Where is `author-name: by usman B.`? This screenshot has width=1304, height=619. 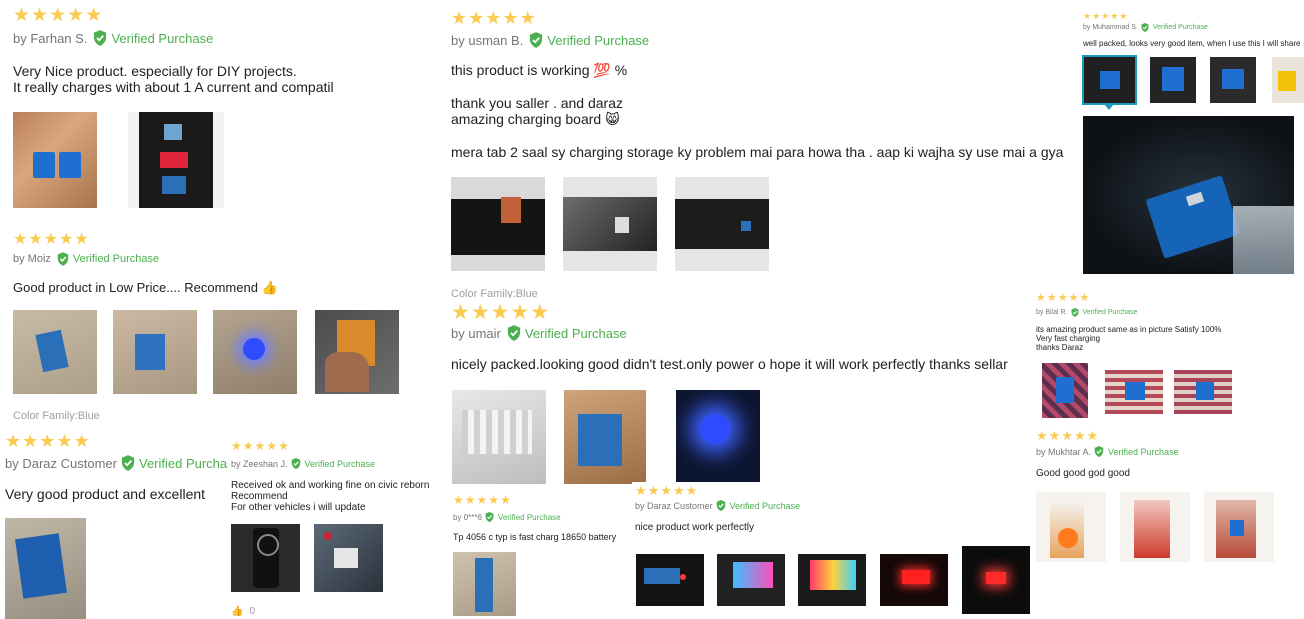
author-name: by usman B. is located at coordinates (487, 40).